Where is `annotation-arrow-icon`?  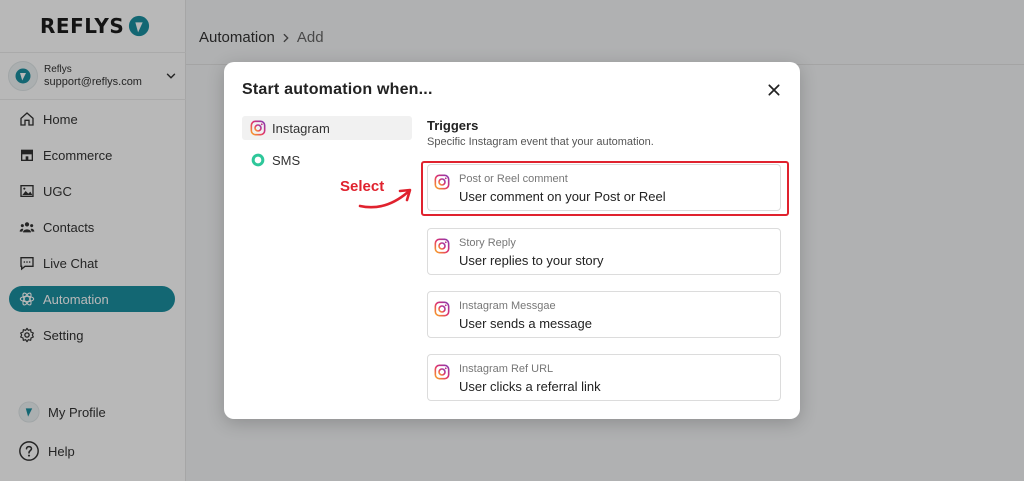 annotation-arrow-icon is located at coordinates (385, 198).